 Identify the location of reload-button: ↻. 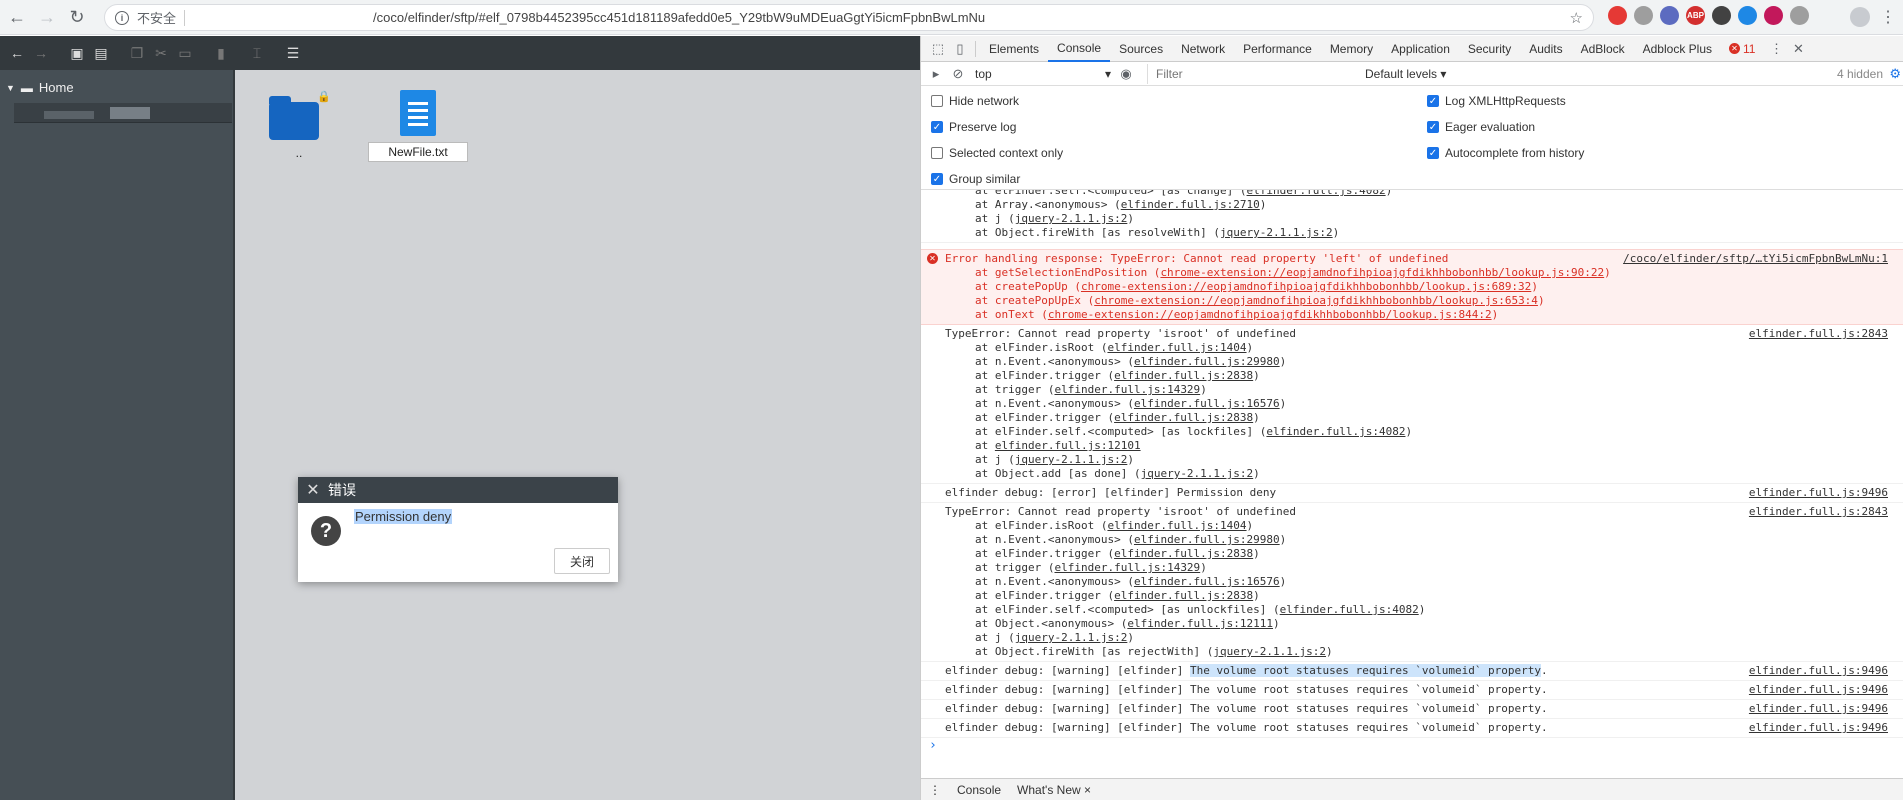
(77, 17).